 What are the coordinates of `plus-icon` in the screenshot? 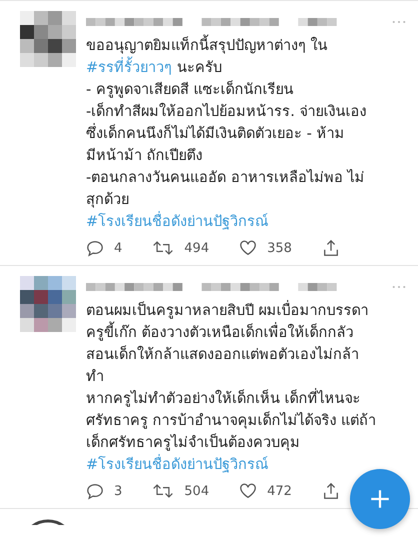 It's located at (380, 499).